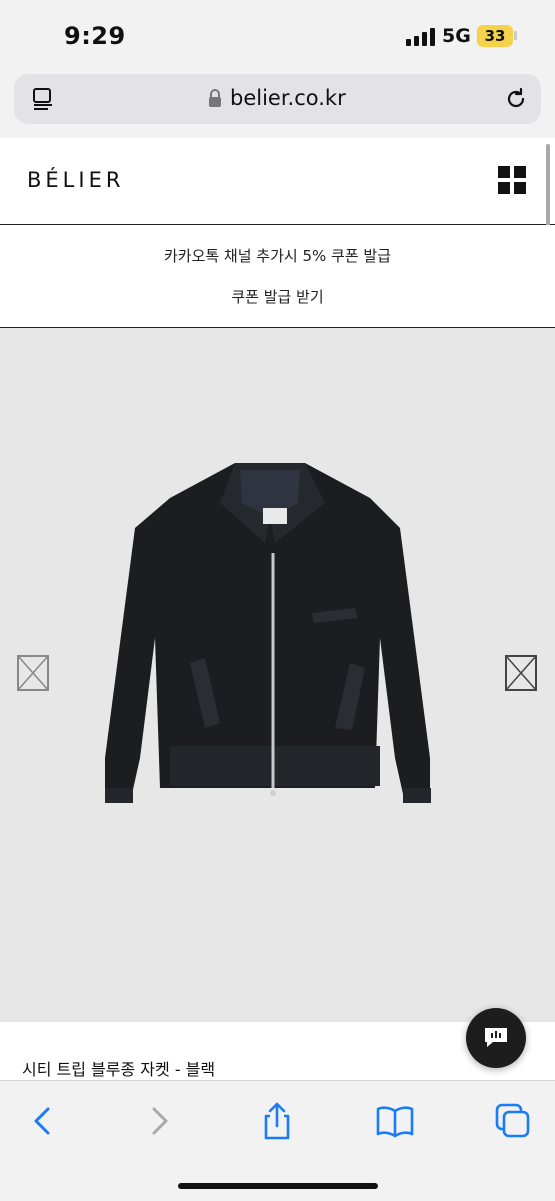 The width and height of the screenshot is (555, 1201). I want to click on home-indicator, so click(278, 1186).